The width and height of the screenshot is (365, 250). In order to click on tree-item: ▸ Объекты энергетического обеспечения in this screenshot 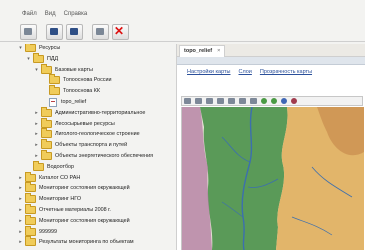, I will do `click(94, 155)`.